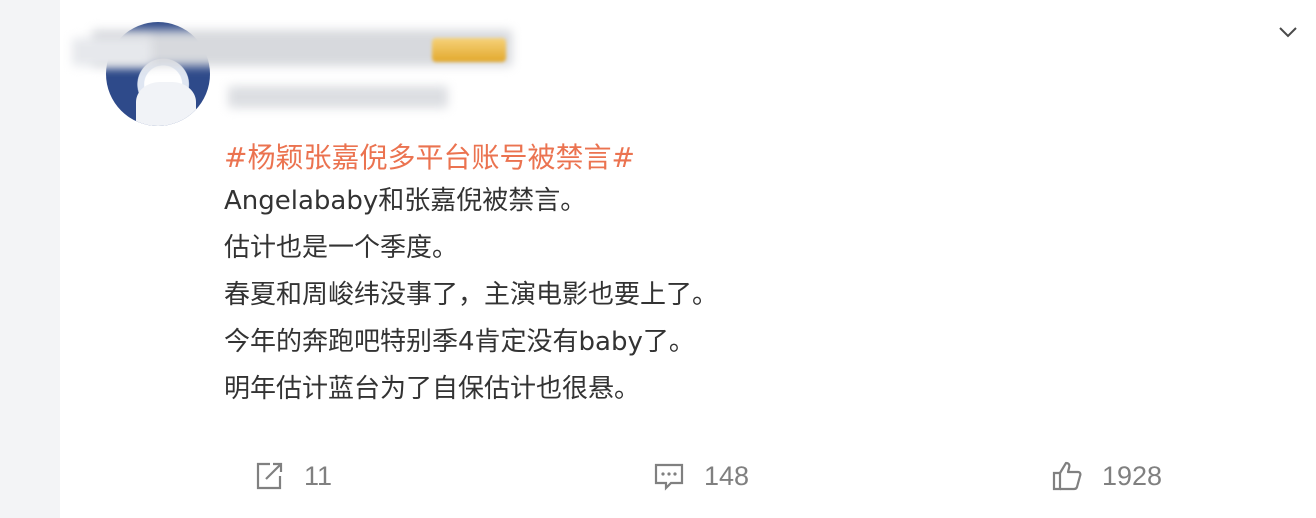  Describe the element at coordinates (459, 342) in the screenshot. I see `post-line-4: 今年的奔跑吧特别季4肯定没有baby了。` at that location.